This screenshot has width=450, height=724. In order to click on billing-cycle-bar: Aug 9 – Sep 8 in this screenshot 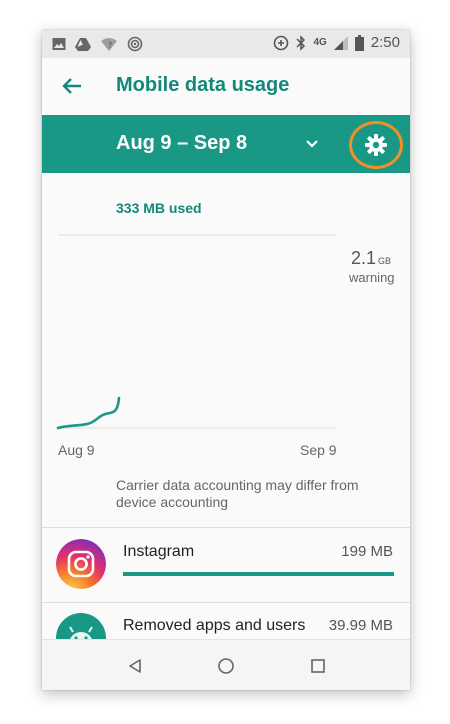, I will do `click(226, 144)`.